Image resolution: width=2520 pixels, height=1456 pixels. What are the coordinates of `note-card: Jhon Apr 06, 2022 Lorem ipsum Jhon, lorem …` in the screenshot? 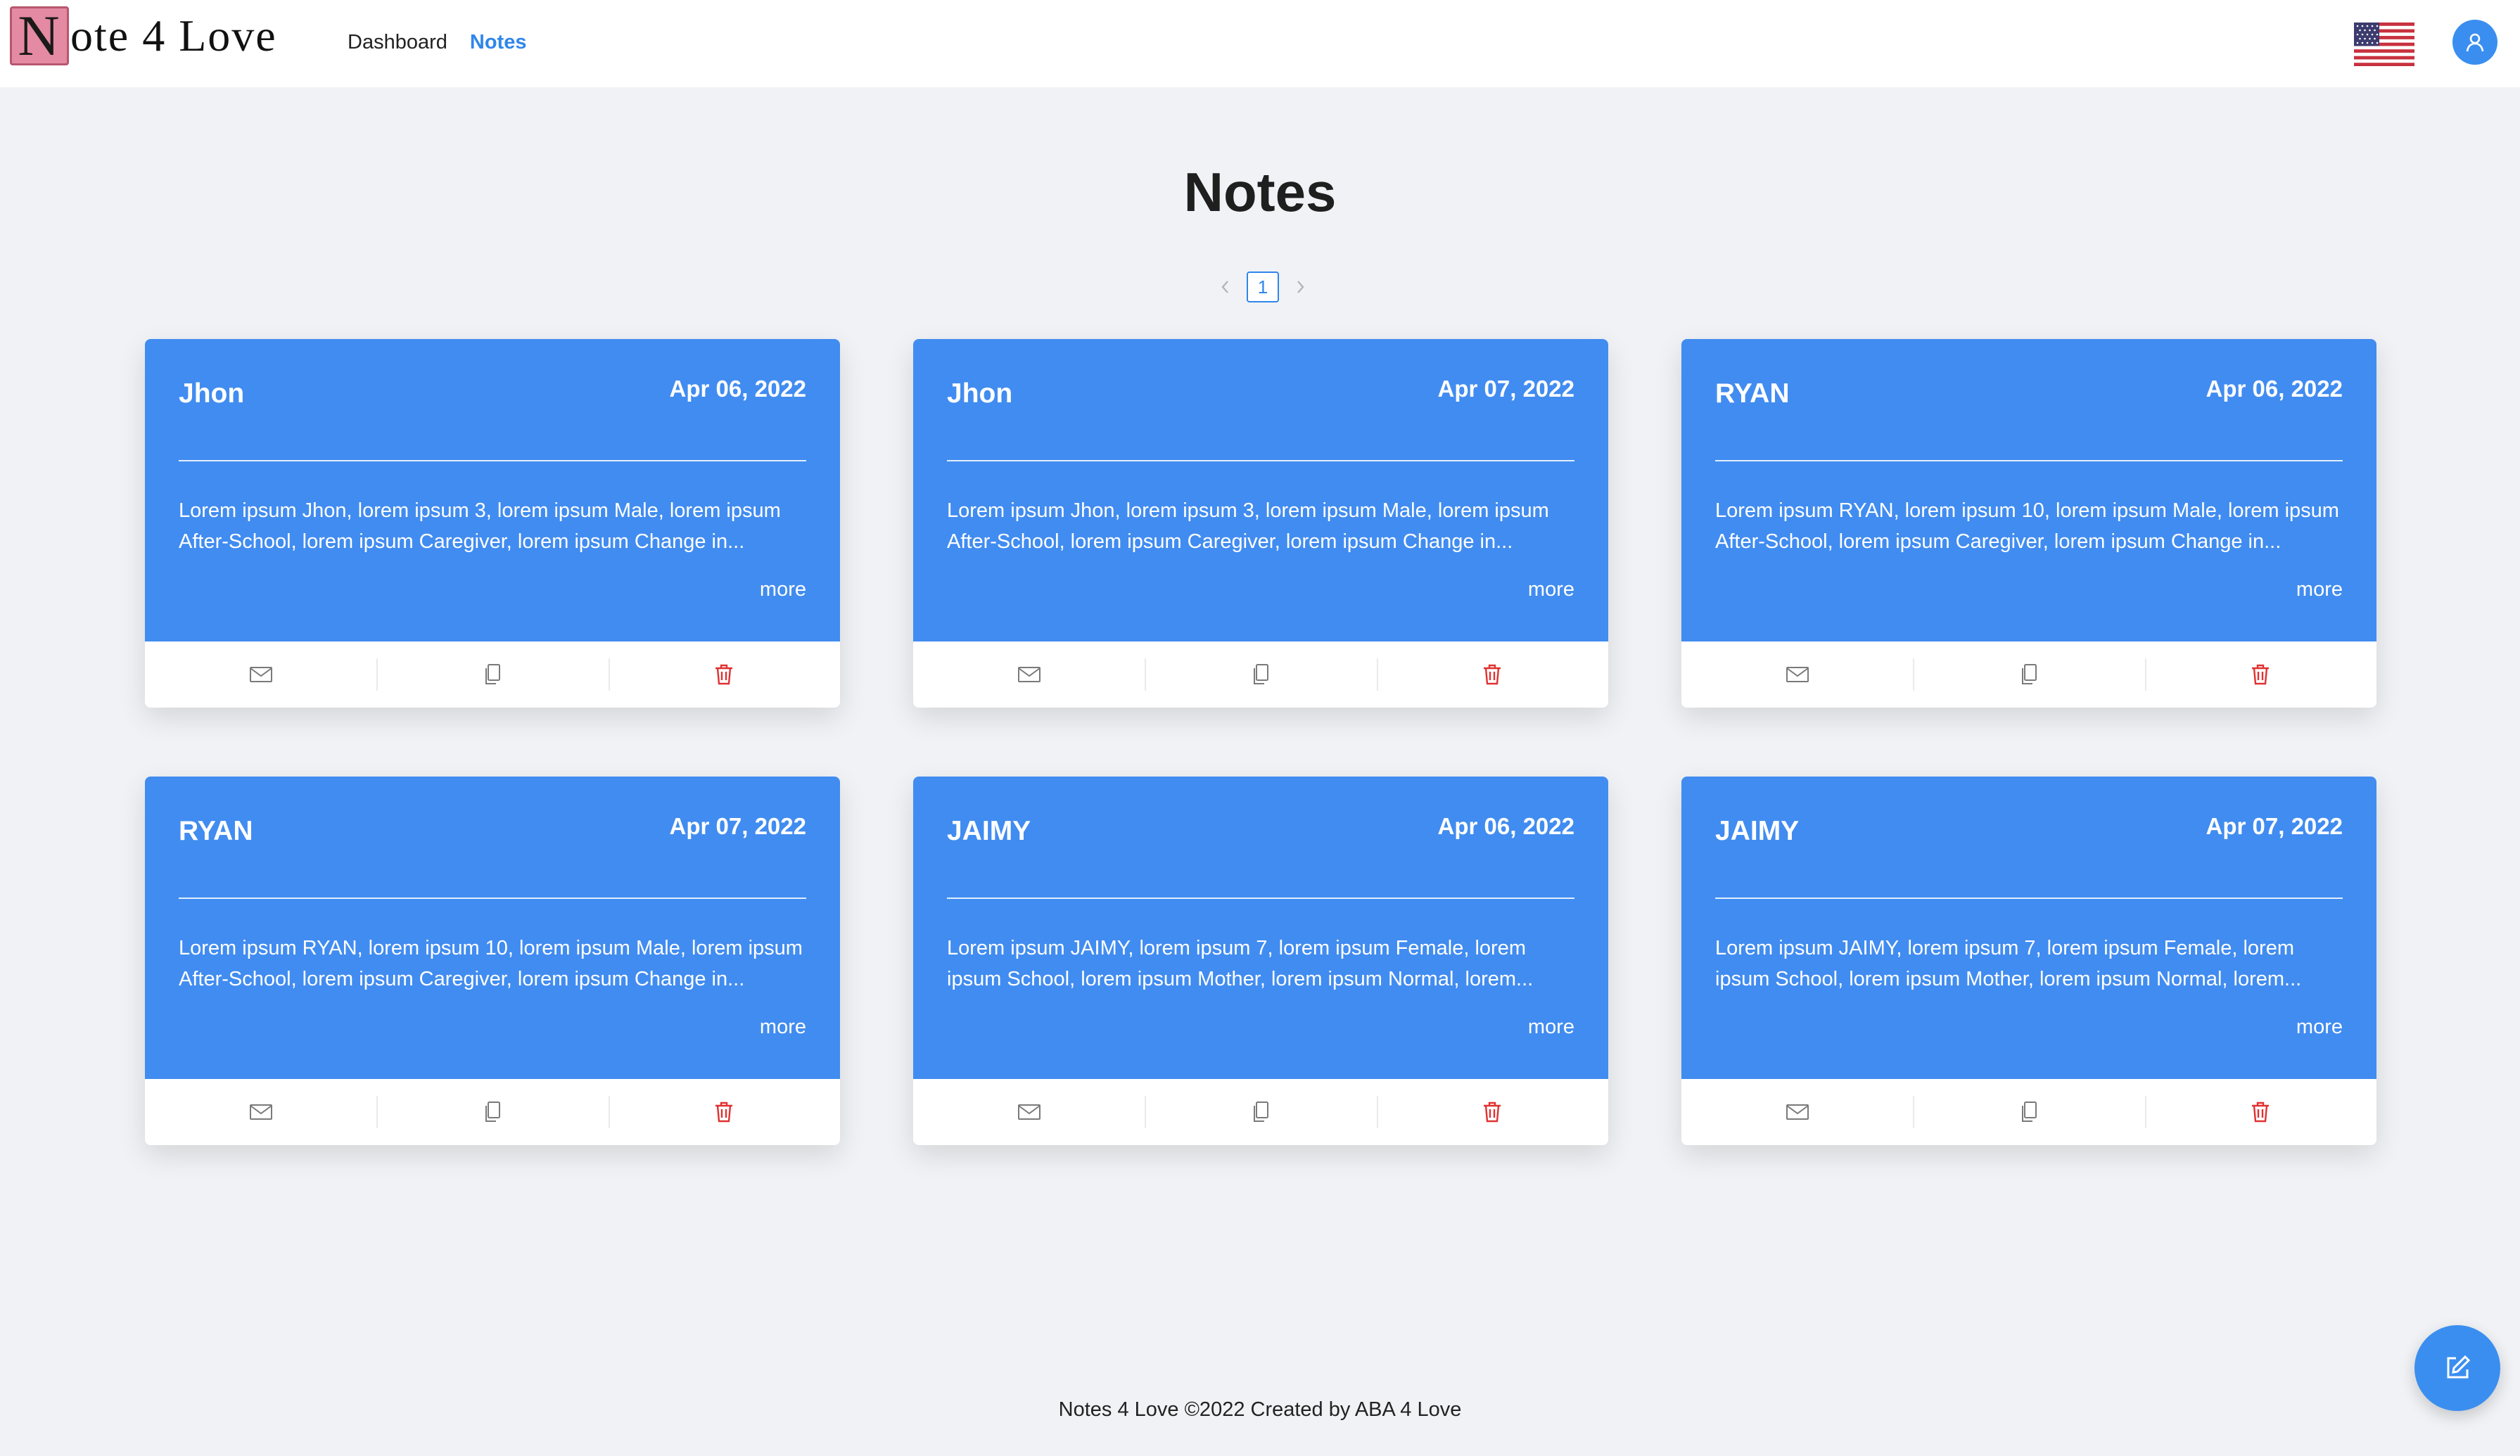 It's located at (493, 523).